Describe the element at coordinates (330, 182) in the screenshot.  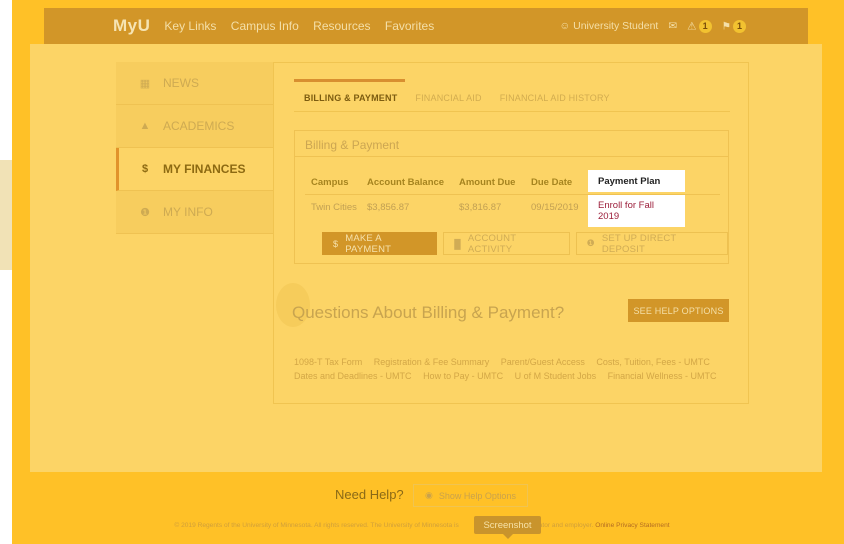
I see `col-campus: Campus` at that location.